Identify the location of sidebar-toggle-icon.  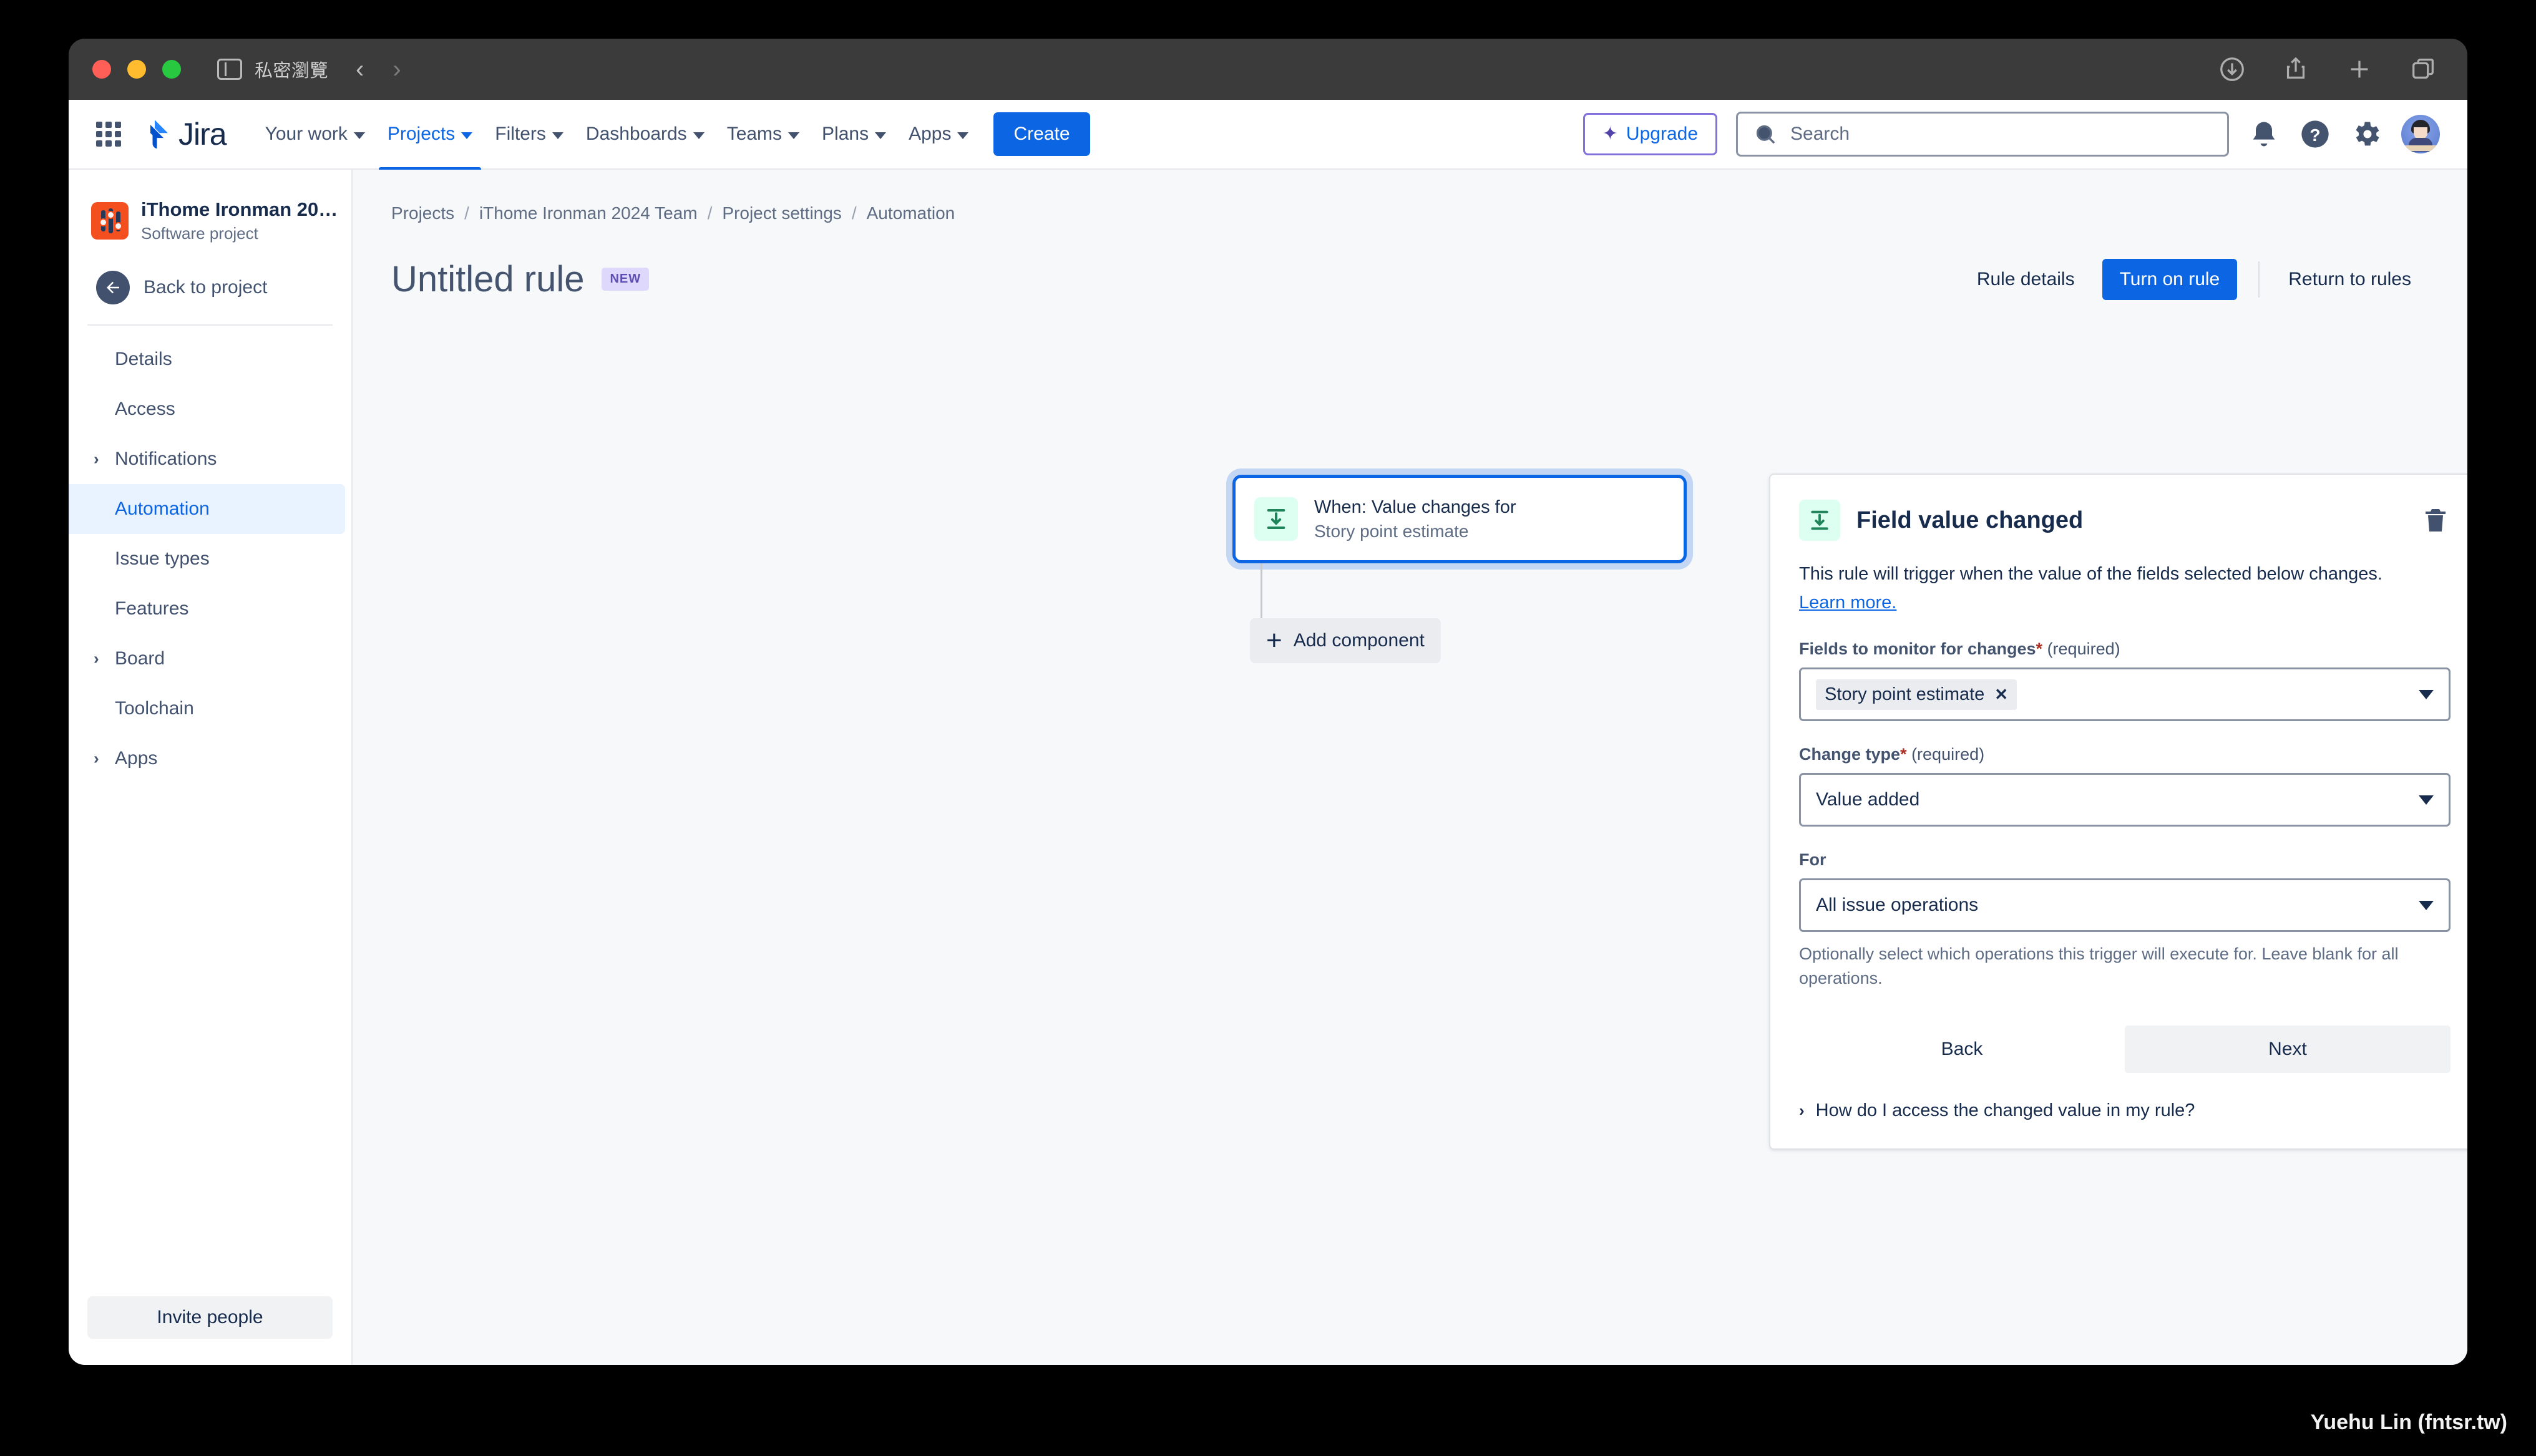
(229, 69).